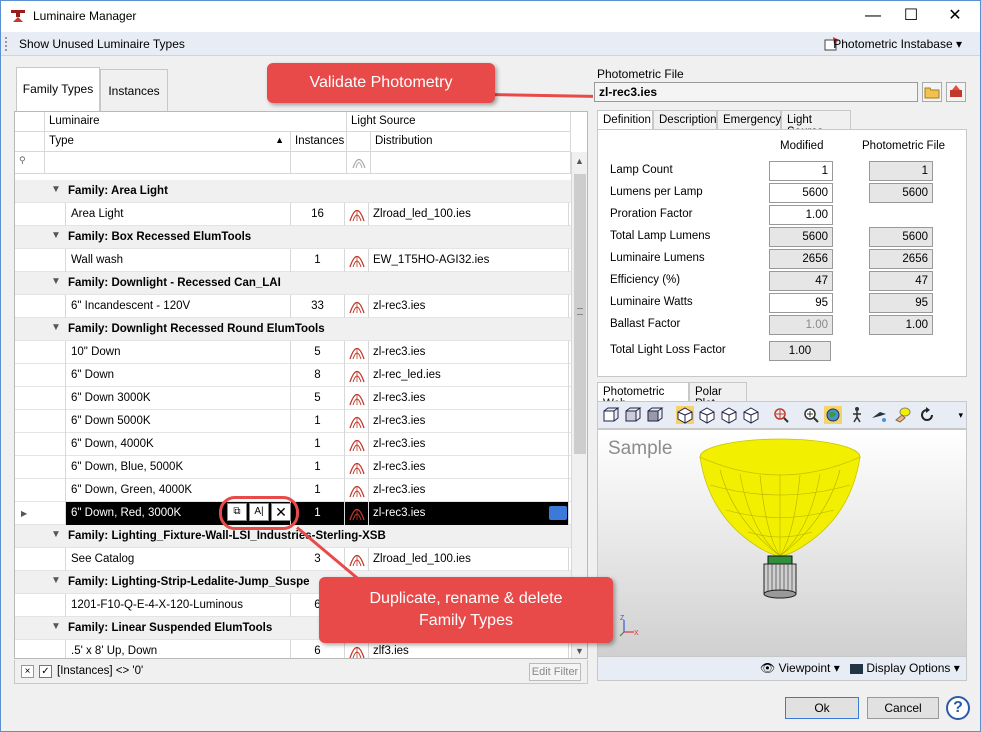  What do you see at coordinates (801, 215) in the screenshot?
I see `modified-value-field: 1.00` at bounding box center [801, 215].